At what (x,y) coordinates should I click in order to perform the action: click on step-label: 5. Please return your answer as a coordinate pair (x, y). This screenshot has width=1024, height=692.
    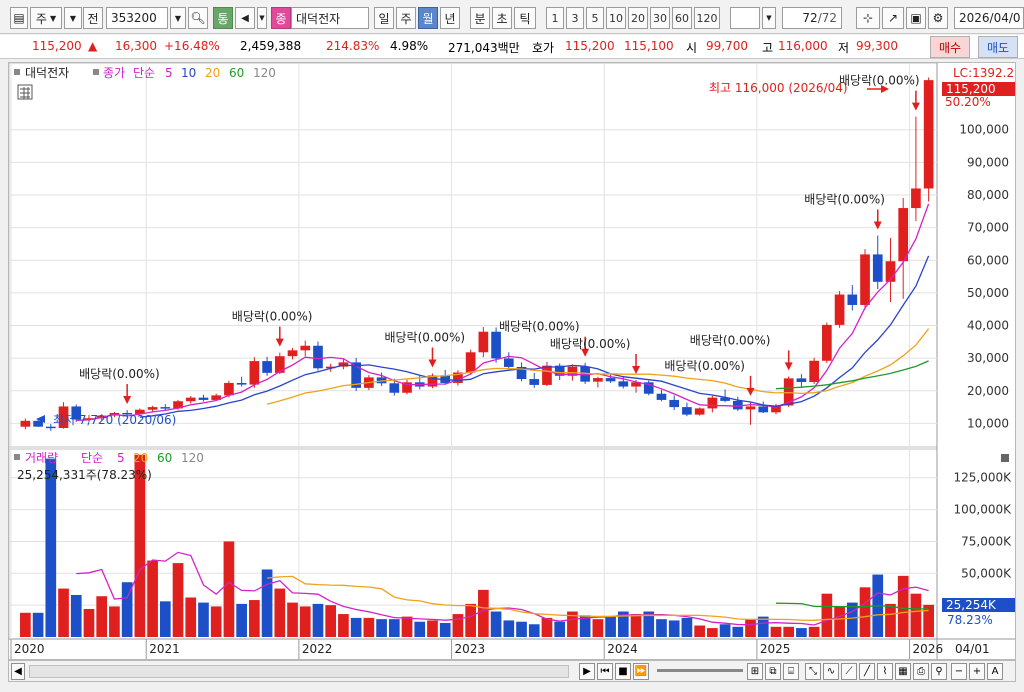
    Looking at the image, I should click on (595, 18).